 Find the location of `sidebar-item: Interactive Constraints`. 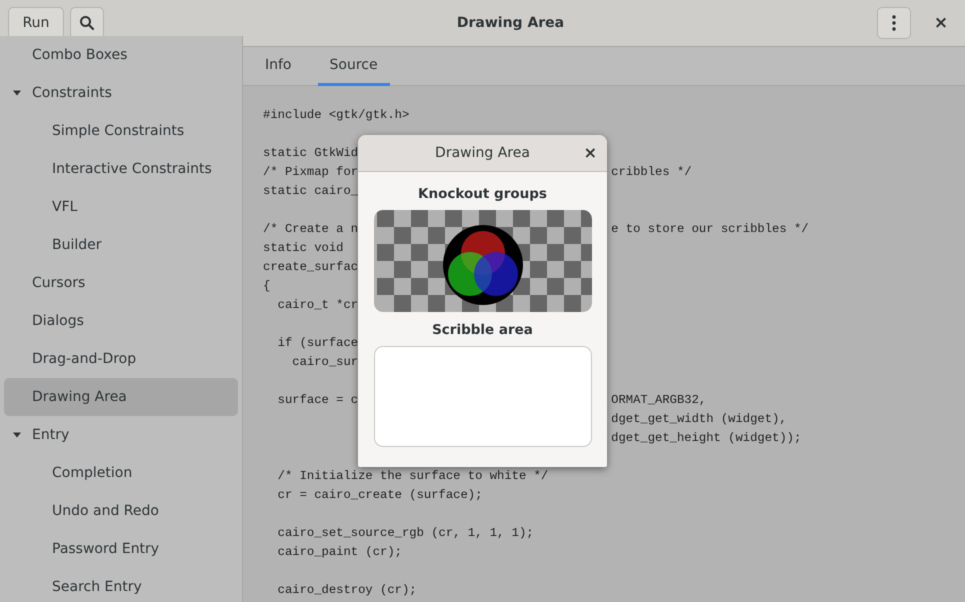

sidebar-item: Interactive Constraints is located at coordinates (121, 169).